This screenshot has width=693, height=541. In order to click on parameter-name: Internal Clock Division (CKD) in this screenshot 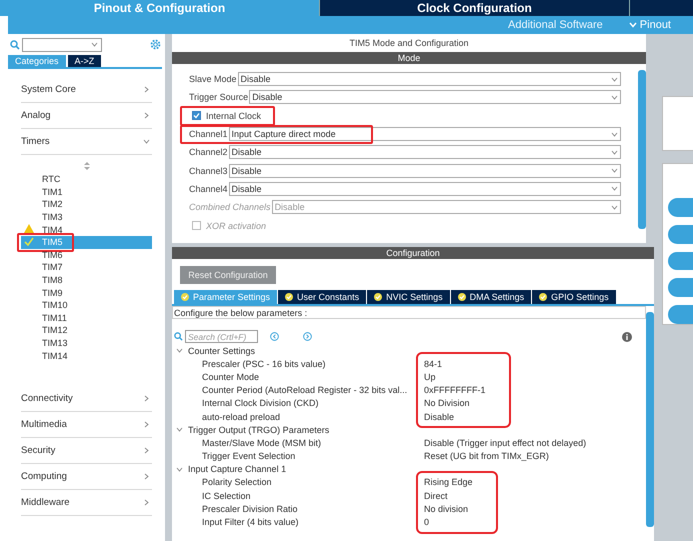, I will do `click(261, 403)`.